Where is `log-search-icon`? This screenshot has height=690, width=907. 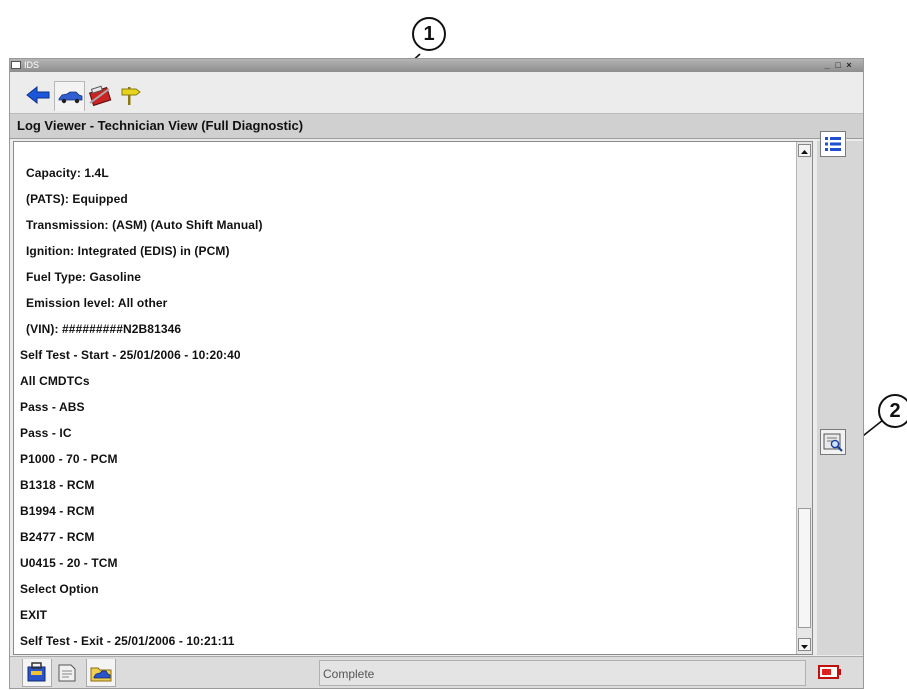 log-search-icon is located at coordinates (833, 442).